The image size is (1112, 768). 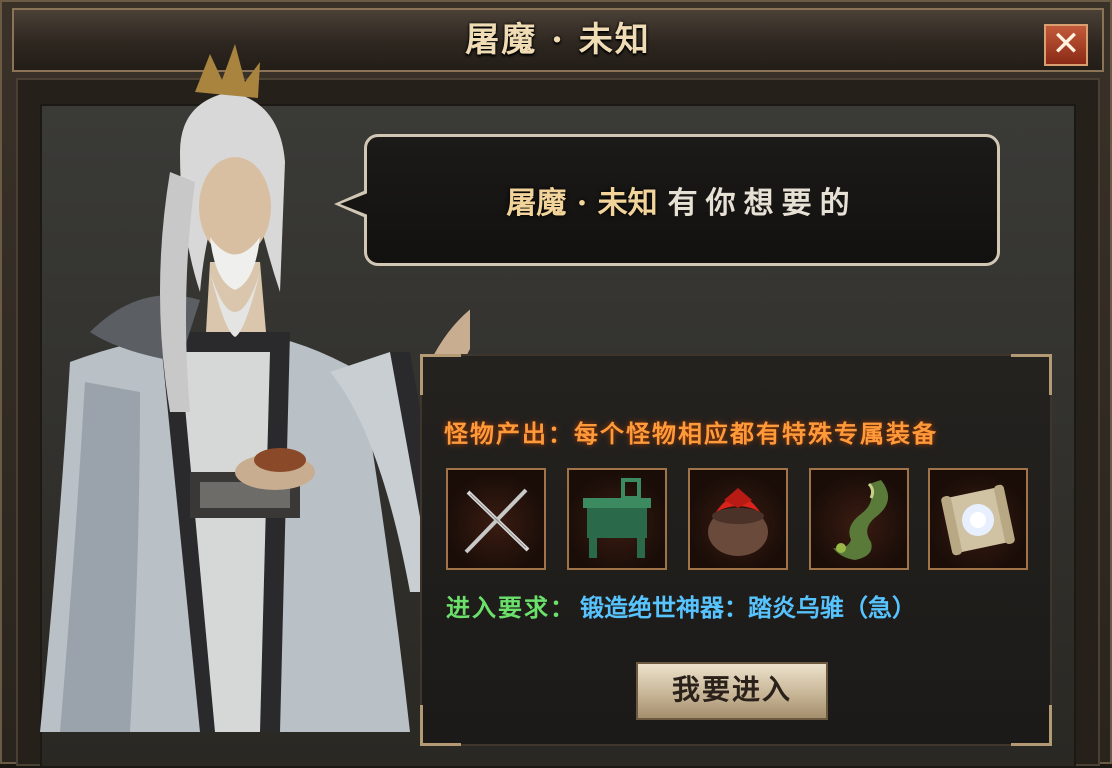 What do you see at coordinates (762, 203) in the screenshot?
I see `speech-message: 有你想要的` at bounding box center [762, 203].